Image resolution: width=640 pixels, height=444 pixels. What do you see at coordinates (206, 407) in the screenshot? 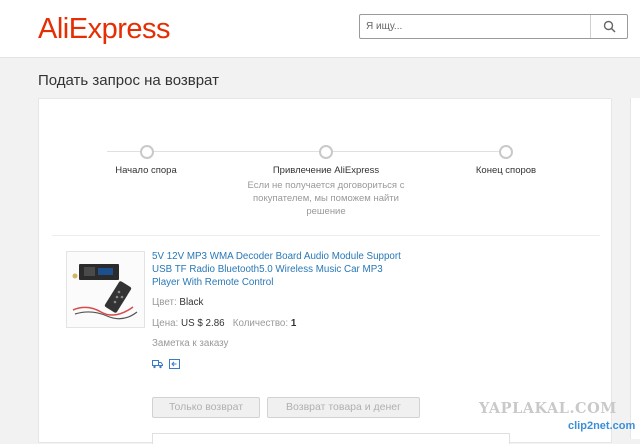
I see `refund-only-button: Только возврат` at bounding box center [206, 407].